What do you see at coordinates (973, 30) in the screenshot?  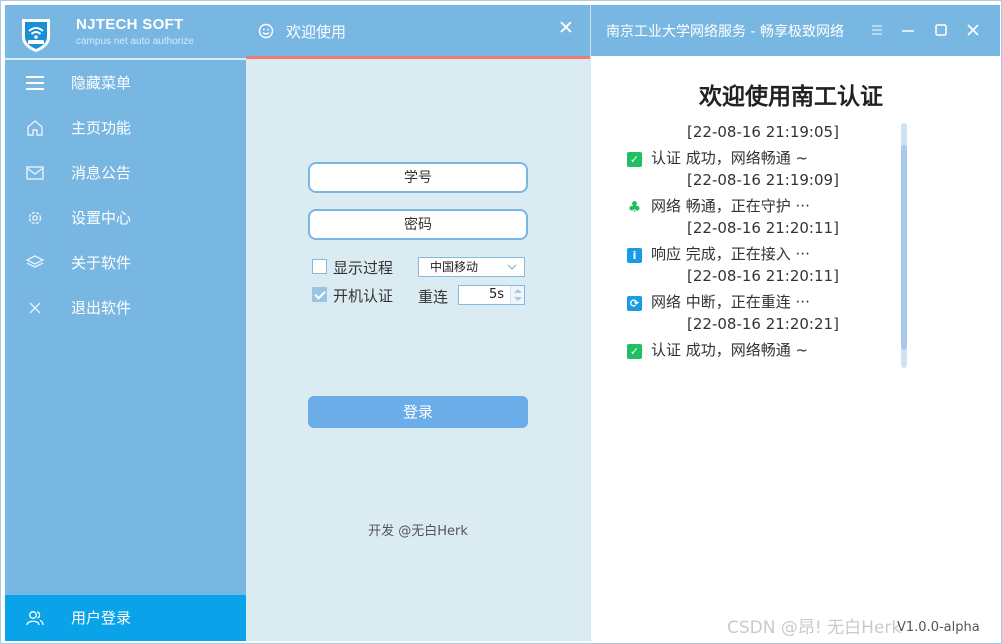 I see `close-window-button` at bounding box center [973, 30].